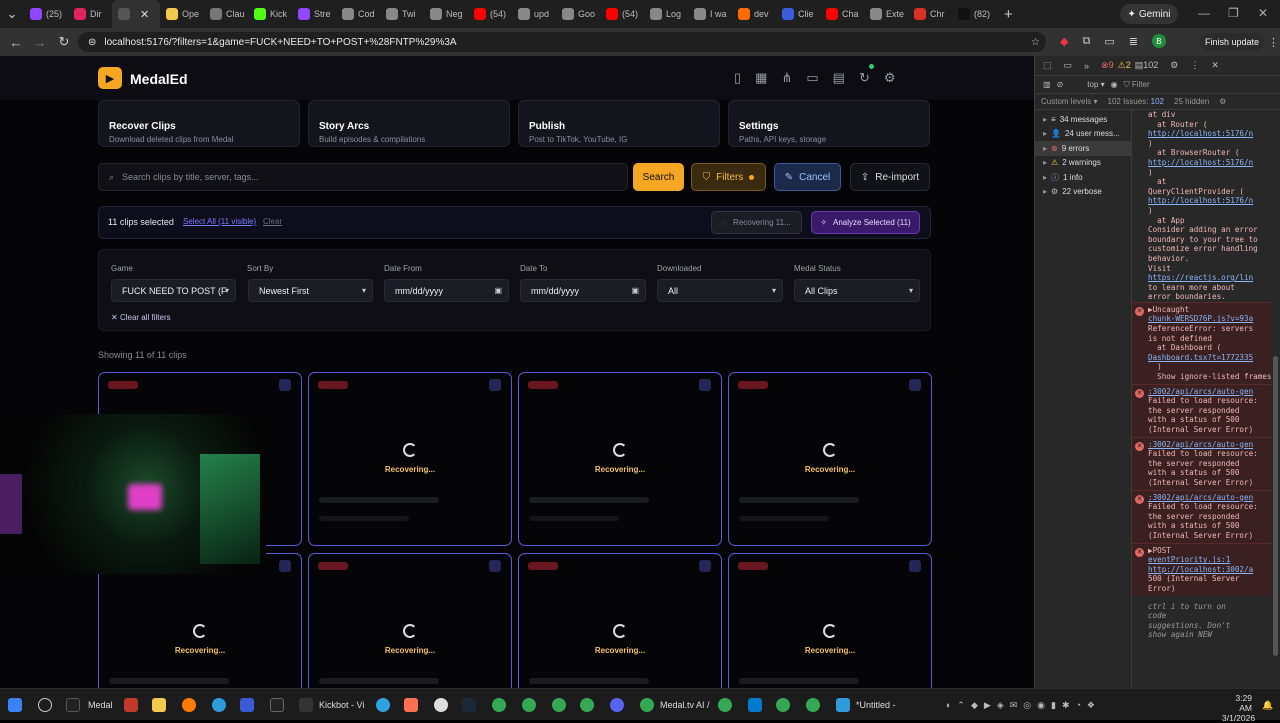 The image size is (1280, 723). I want to click on warning-count: ⚠2, so click(1124, 65).